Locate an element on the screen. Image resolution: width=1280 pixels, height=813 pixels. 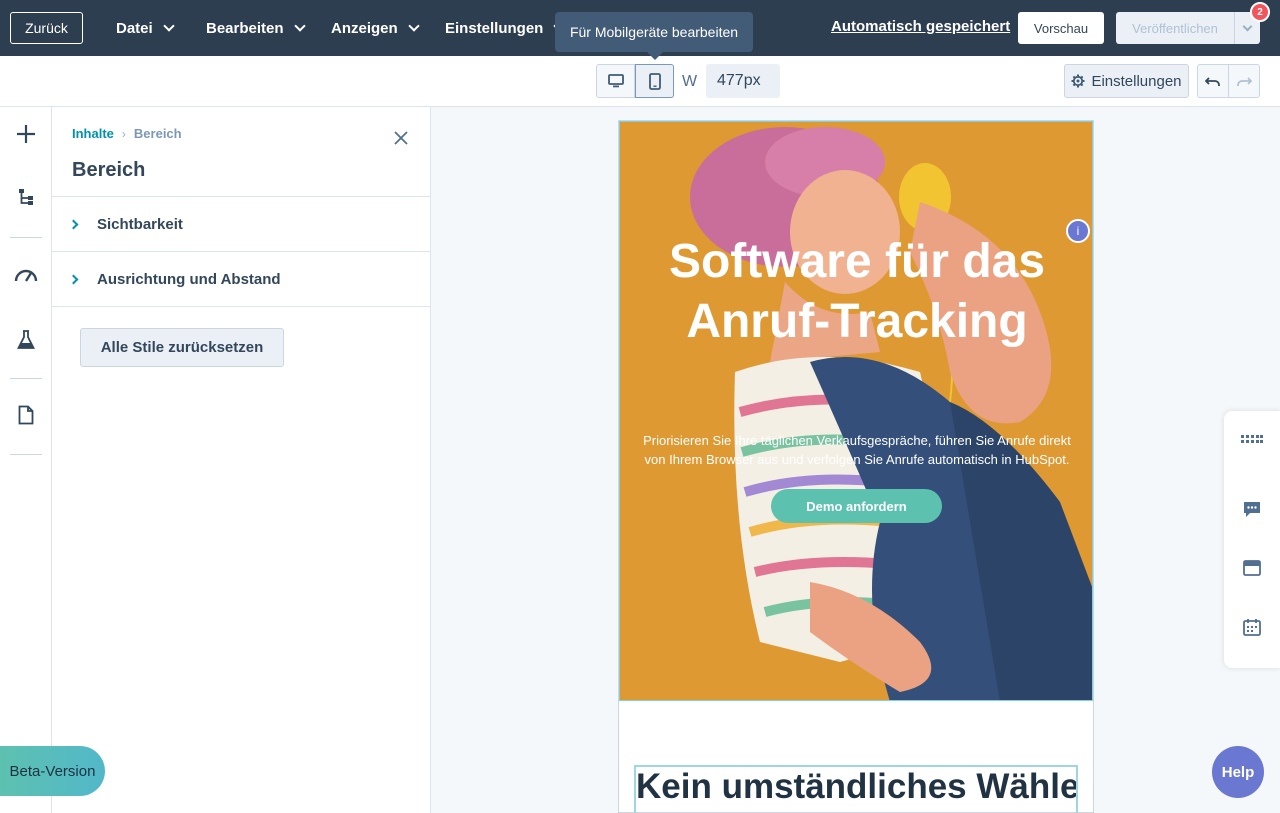
mobile-view-button is located at coordinates (654, 81).